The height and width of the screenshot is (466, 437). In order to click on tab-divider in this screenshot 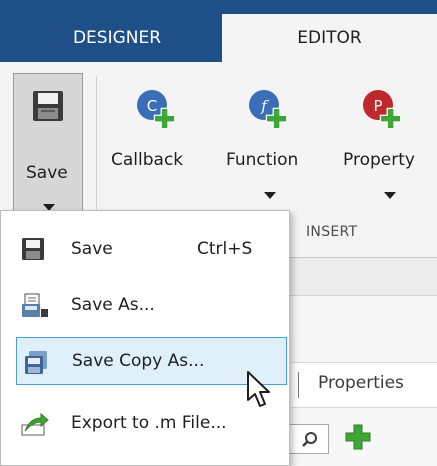, I will do `click(298, 385)`.